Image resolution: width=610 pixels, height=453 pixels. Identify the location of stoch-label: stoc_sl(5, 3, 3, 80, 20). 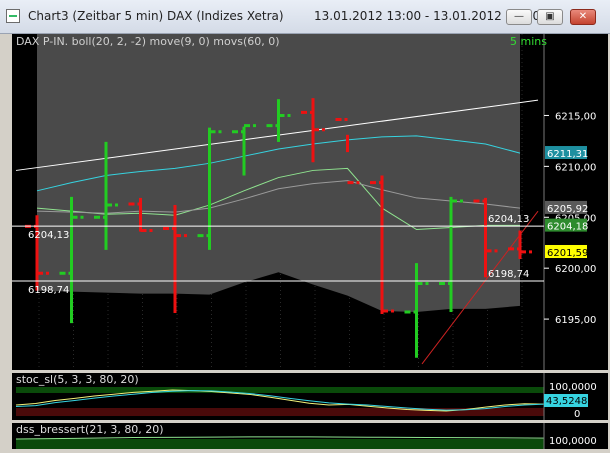
(77, 379).